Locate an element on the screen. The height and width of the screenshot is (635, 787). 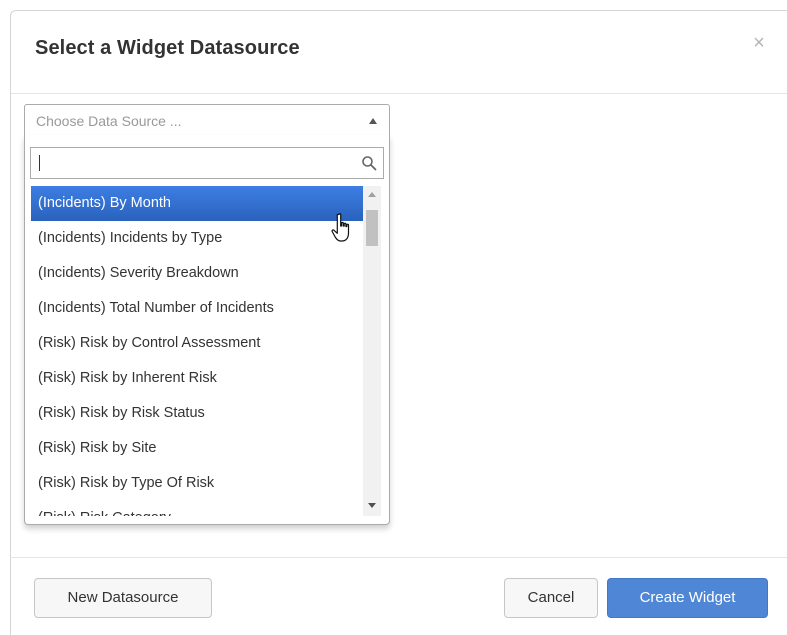
scroll-down-icon is located at coordinates (372, 505).